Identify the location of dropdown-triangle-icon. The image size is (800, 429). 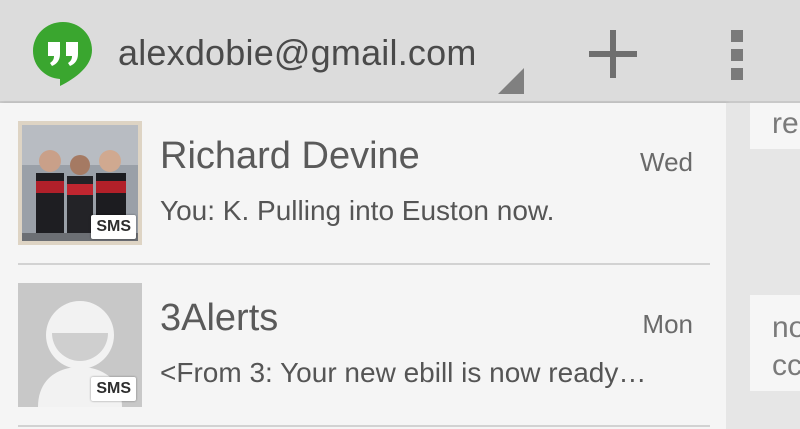
(511, 81).